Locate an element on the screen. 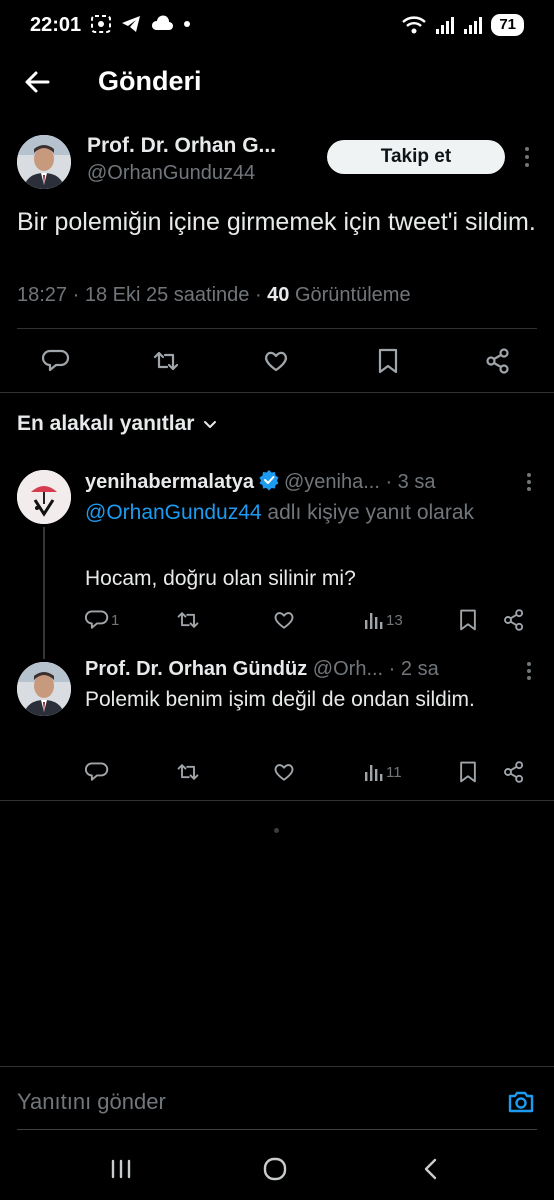 The height and width of the screenshot is (1200, 554). reply-actions: 1 13 is located at coordinates (277, 623).